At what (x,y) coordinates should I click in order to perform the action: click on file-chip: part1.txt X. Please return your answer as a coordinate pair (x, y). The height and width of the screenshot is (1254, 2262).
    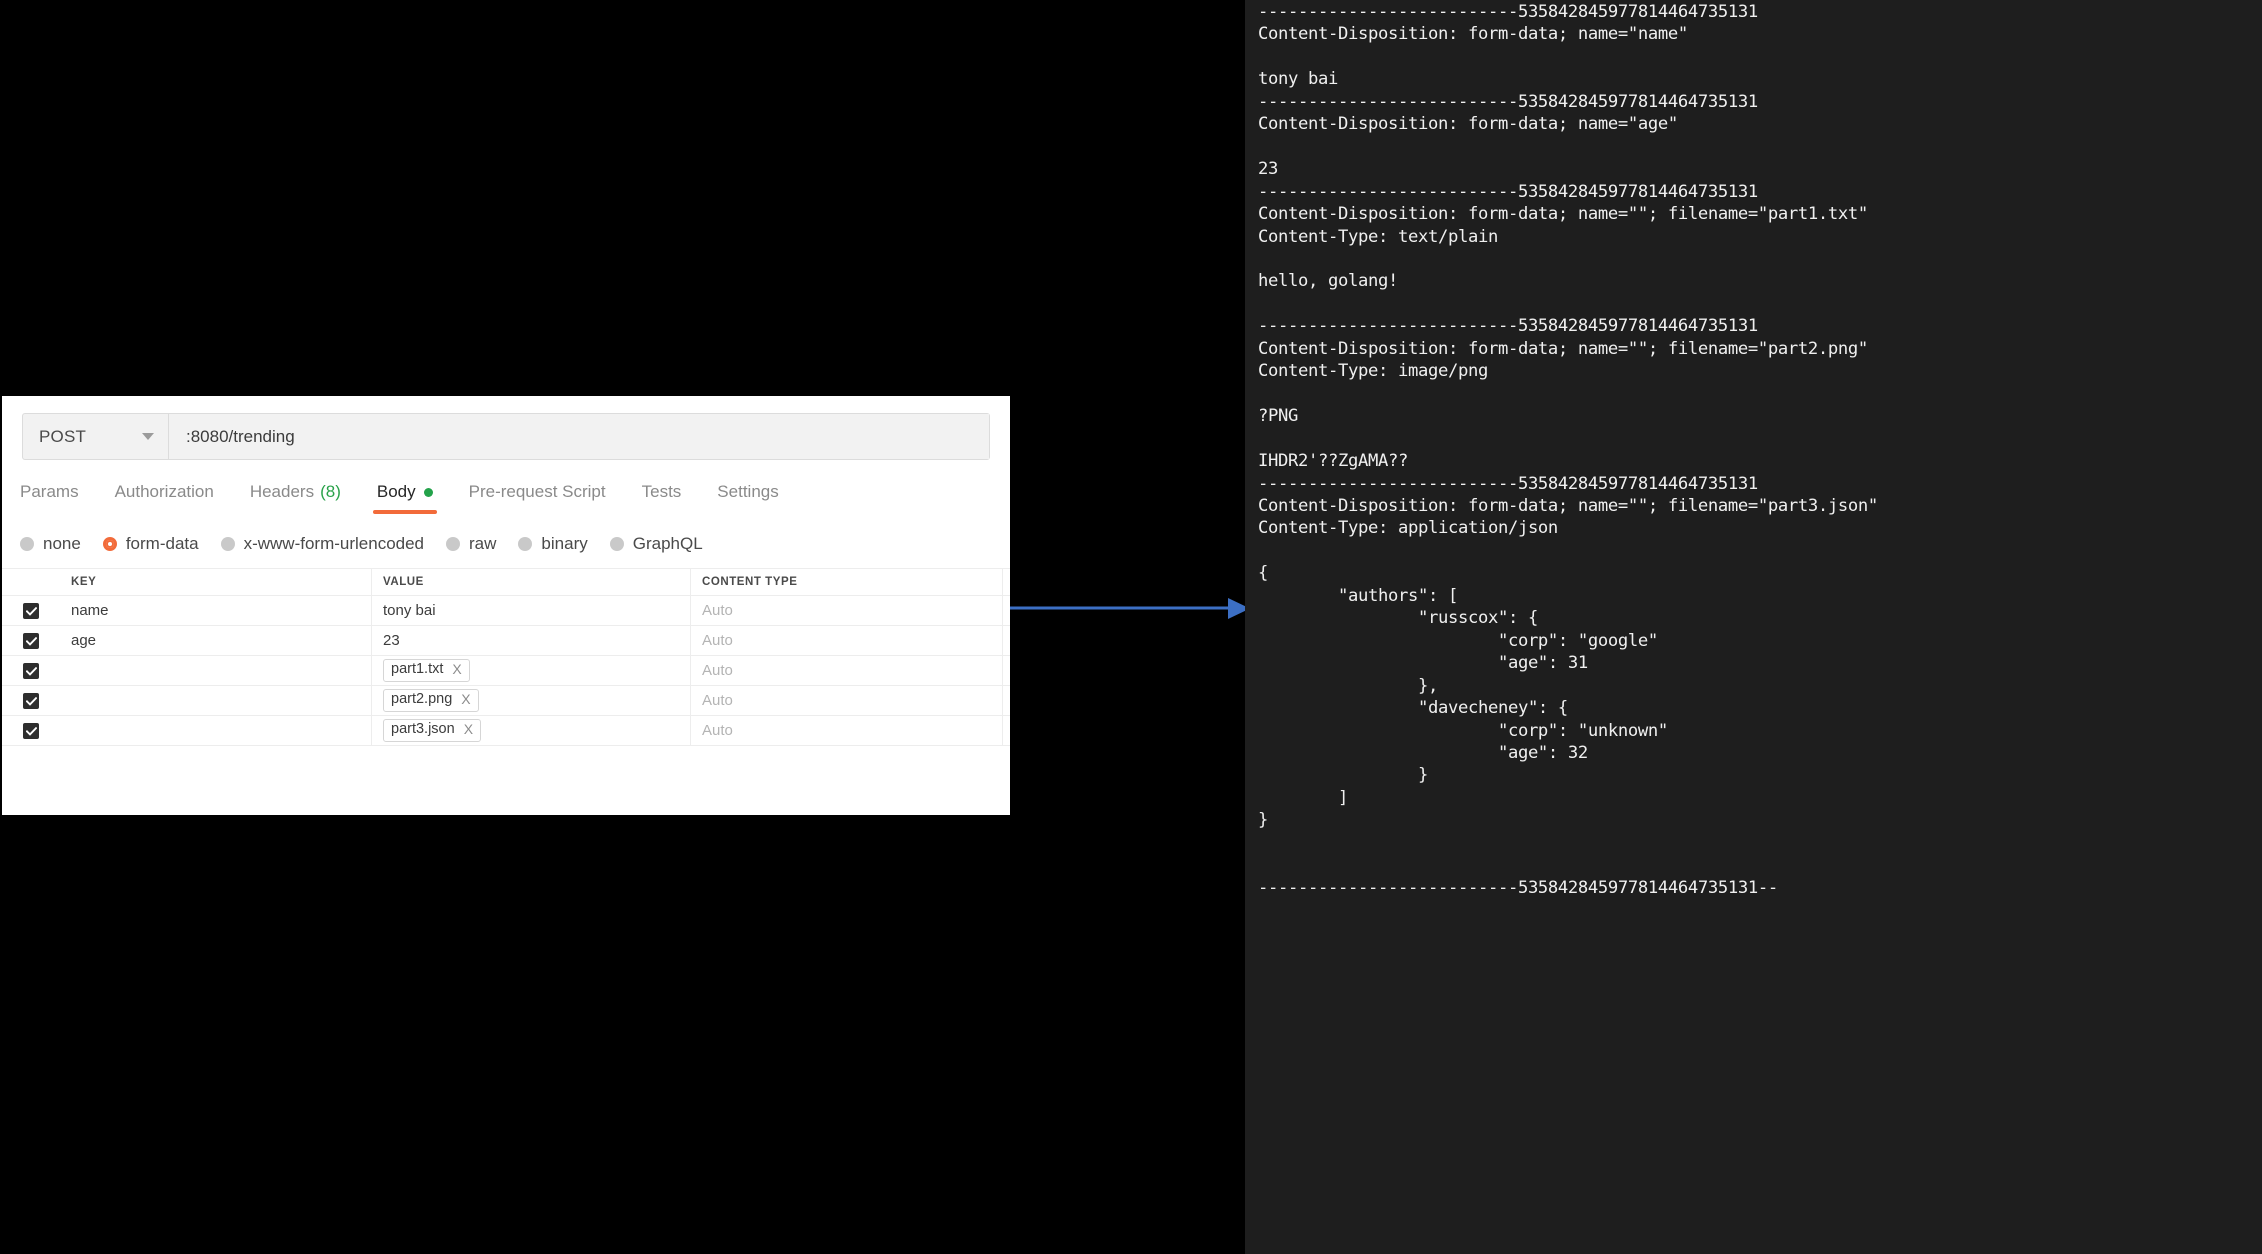
    Looking at the image, I should click on (426, 670).